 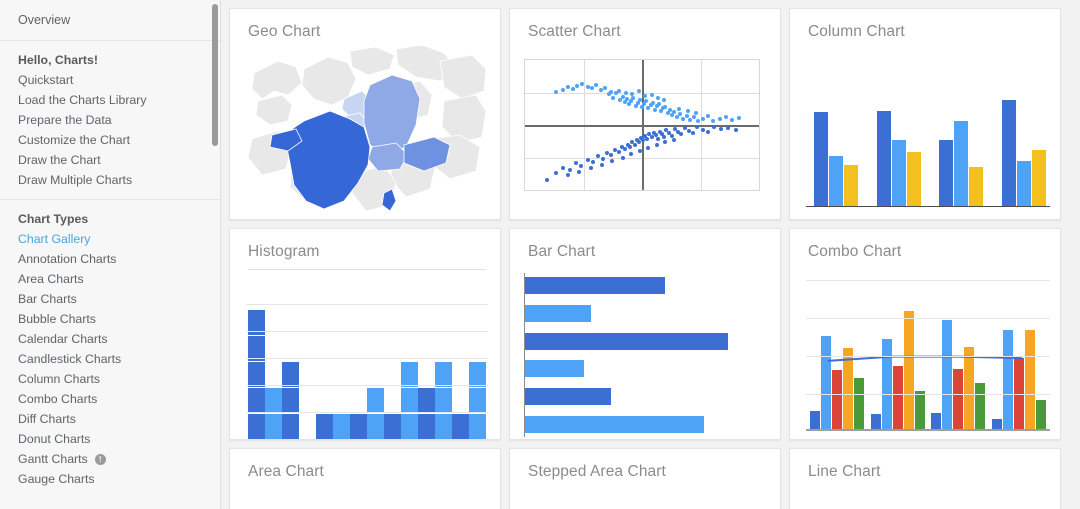 I want to click on sidebar-item-draw-the-chart: Draw the Chart, so click(x=110, y=160).